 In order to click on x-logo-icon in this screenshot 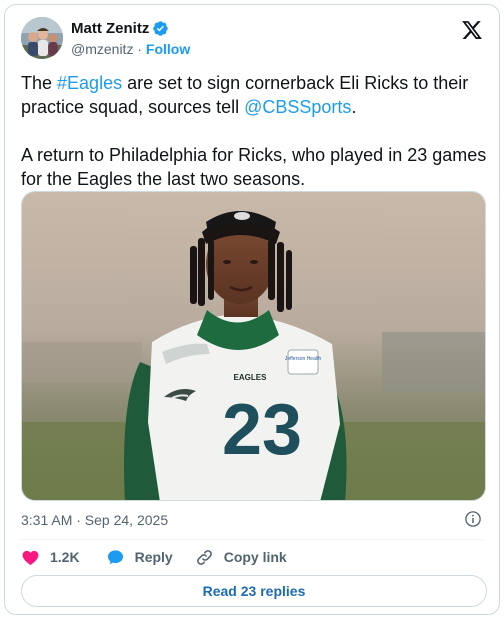, I will do `click(472, 30)`.